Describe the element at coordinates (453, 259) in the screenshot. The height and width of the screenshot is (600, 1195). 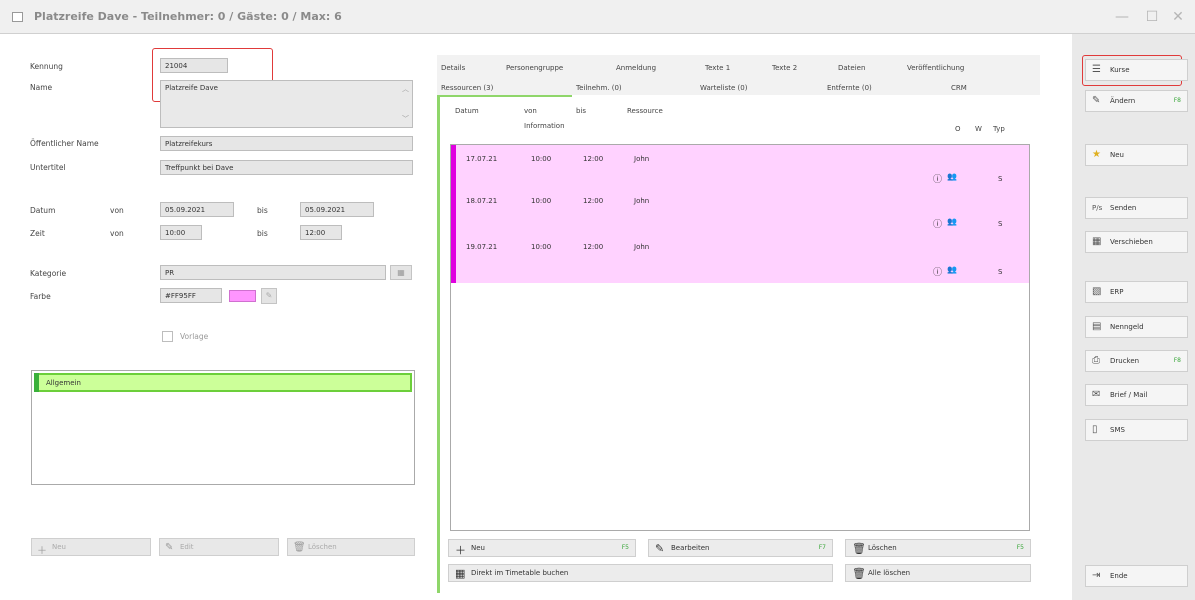
I see `row-accent` at that location.